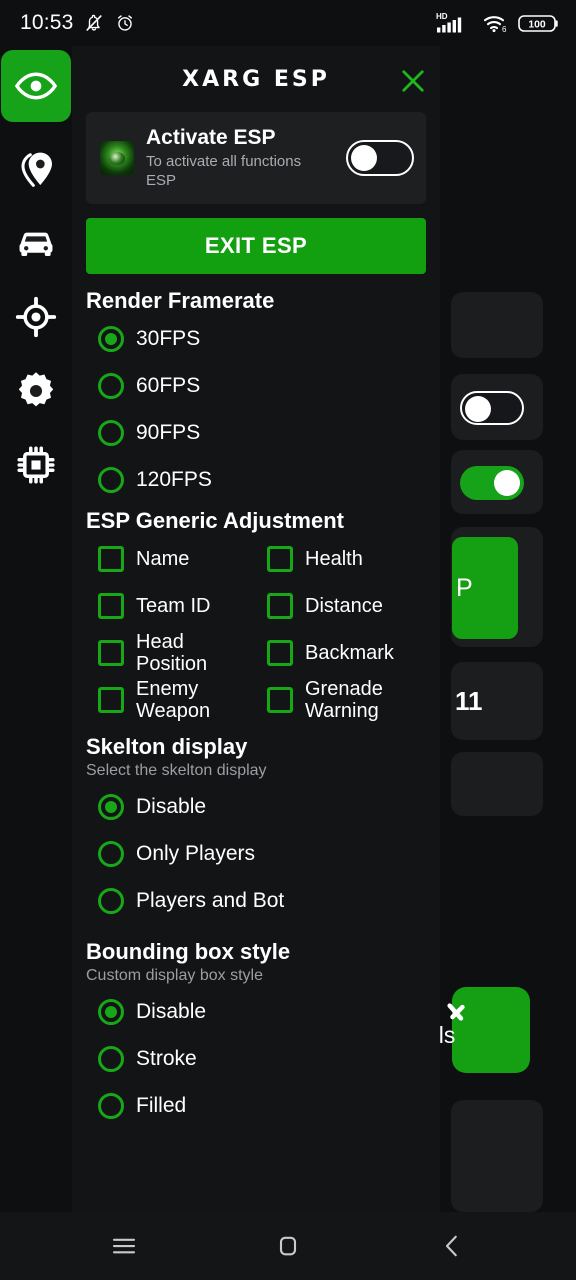 The width and height of the screenshot is (576, 1280). I want to click on status-time: 10:53, so click(47, 22).